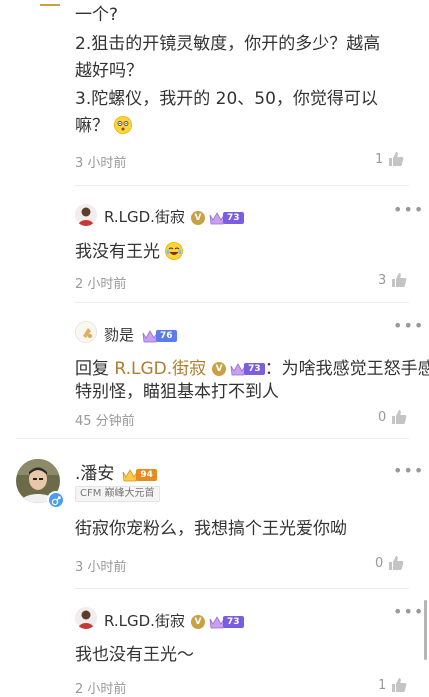  I want to click on reply-text-content: ：为啥我感觉王怒手感, so click(346, 369).